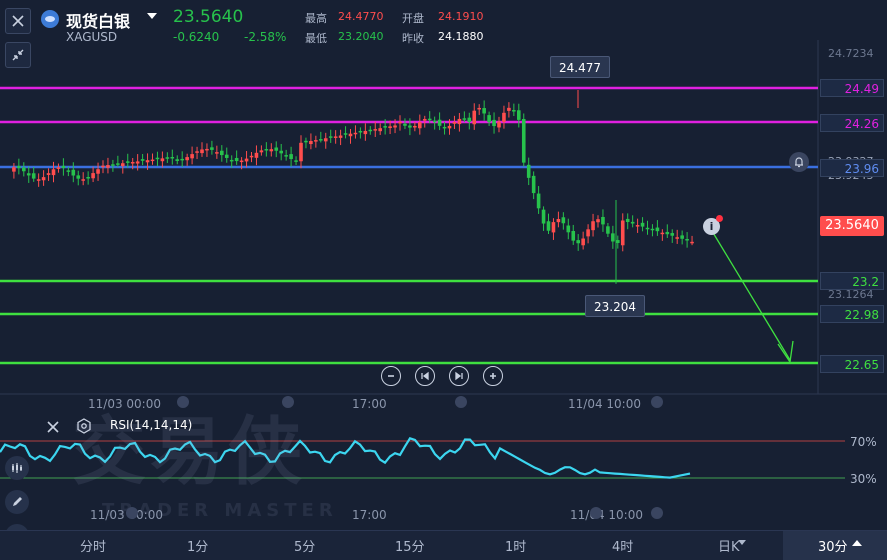 The image size is (887, 560). I want to click on pencil-icon, so click(17, 501).